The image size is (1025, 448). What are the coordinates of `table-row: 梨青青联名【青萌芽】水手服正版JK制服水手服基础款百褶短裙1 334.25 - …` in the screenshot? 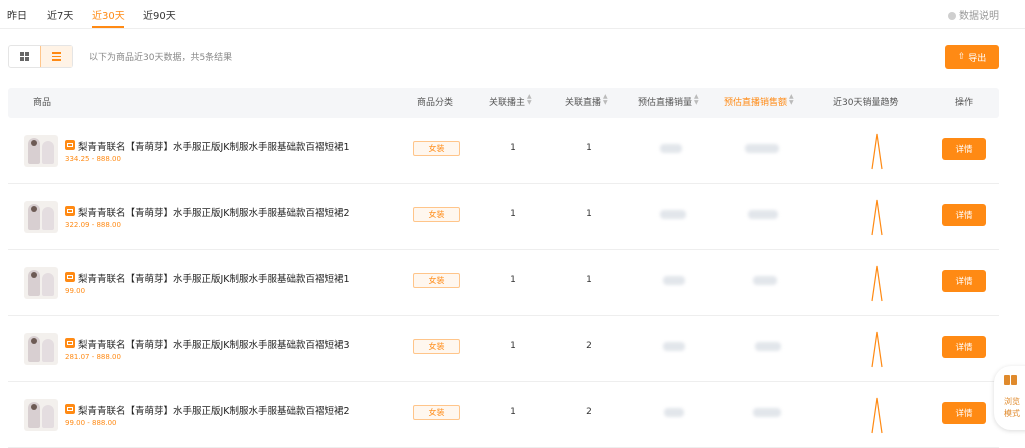 It's located at (503, 151).